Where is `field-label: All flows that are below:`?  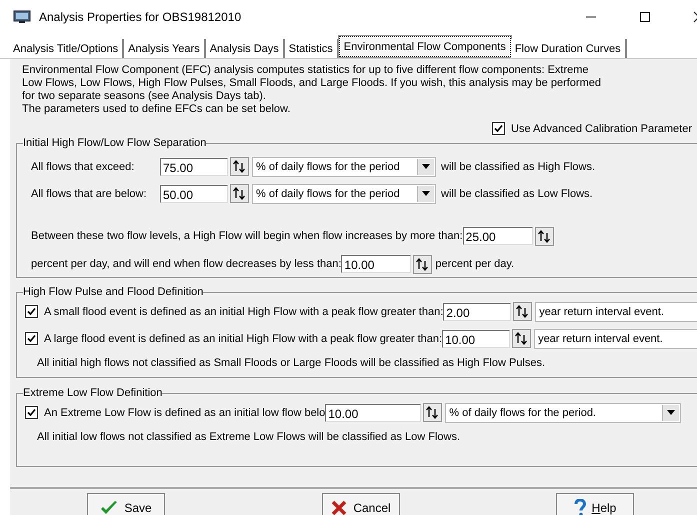 field-label: All flows that are below: is located at coordinates (89, 194).